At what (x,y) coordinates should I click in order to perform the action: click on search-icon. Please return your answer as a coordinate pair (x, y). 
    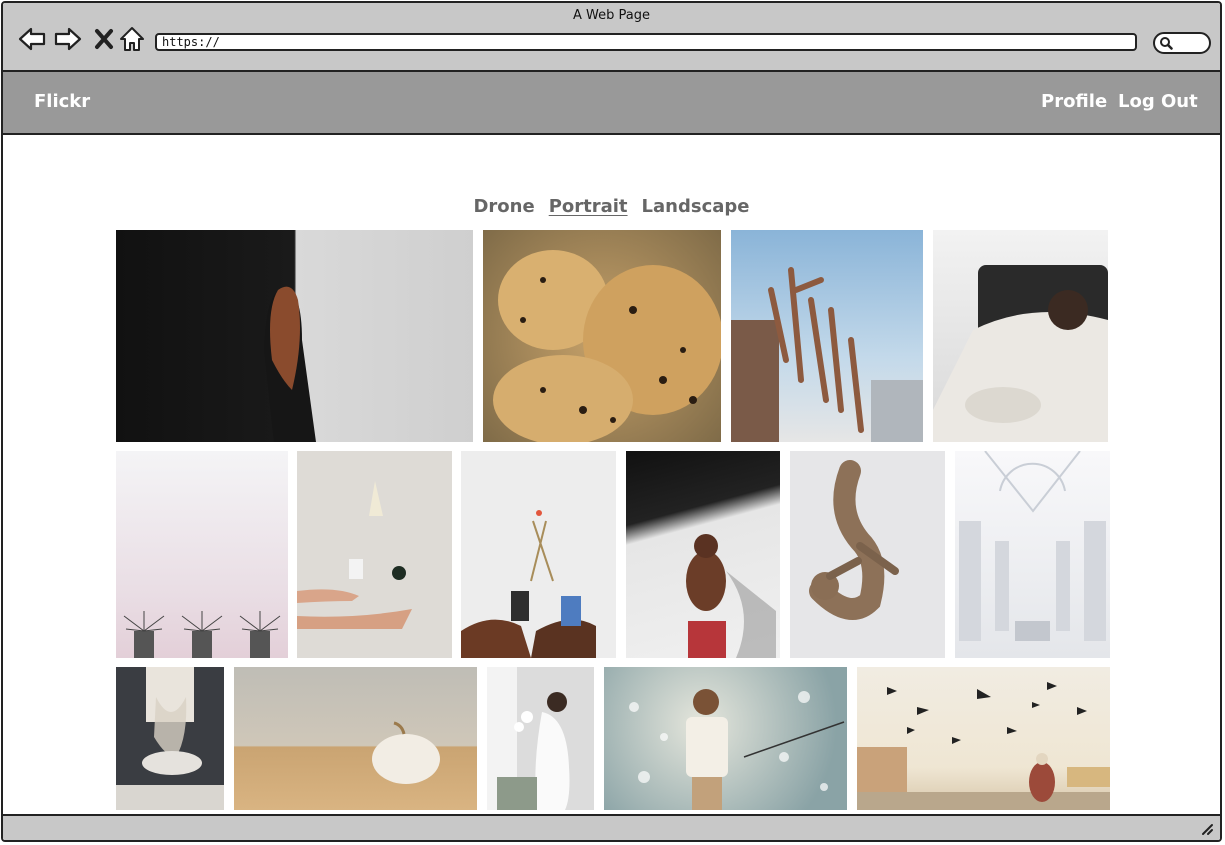
    Looking at the image, I should click on (1166, 43).